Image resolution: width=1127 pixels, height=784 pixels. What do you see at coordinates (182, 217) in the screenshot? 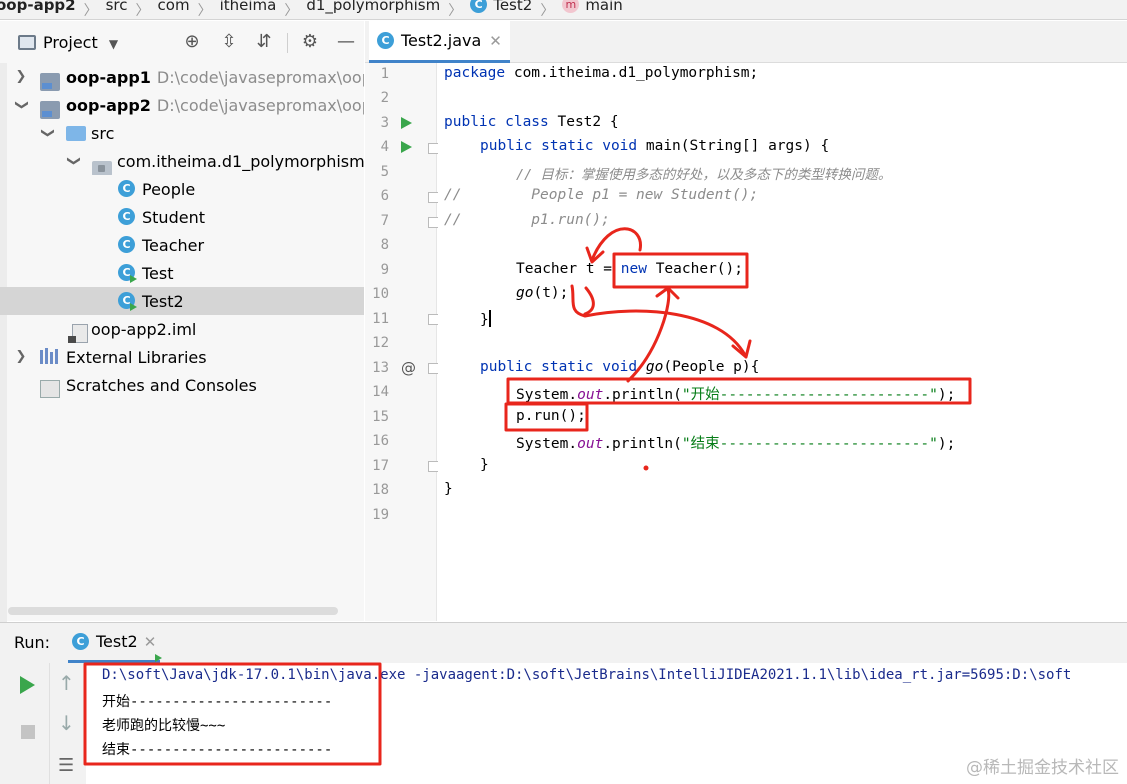
I see `tree-item-student: C Student` at bounding box center [182, 217].